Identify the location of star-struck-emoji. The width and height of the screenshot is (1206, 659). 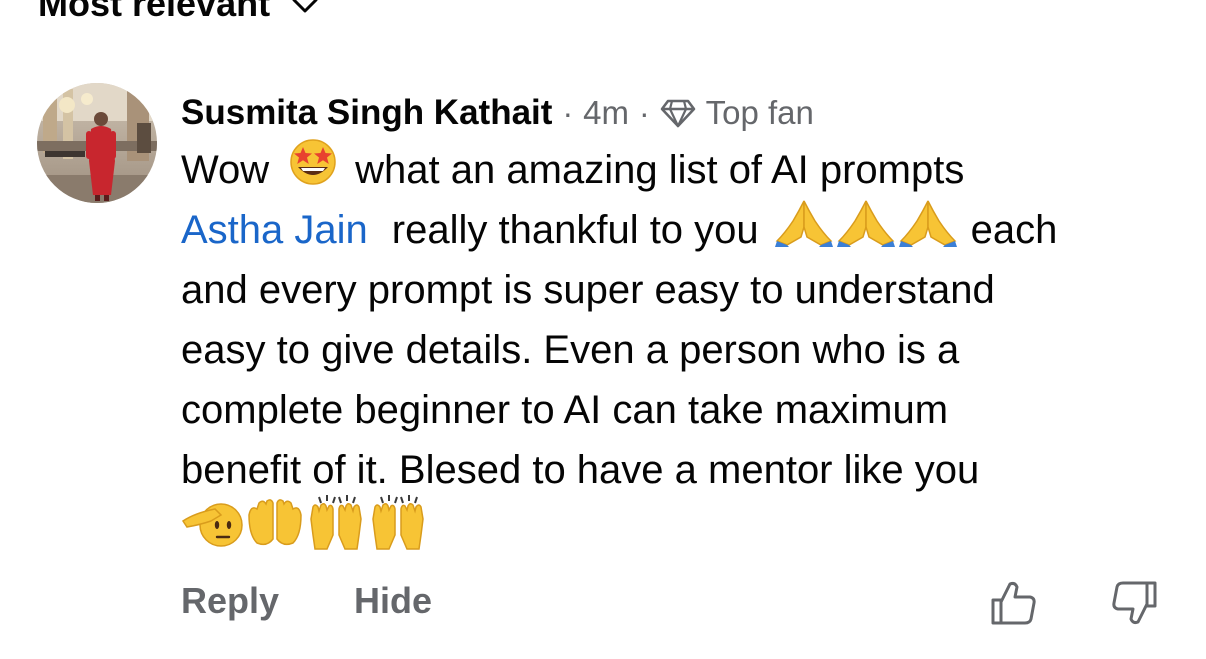
(313, 170).